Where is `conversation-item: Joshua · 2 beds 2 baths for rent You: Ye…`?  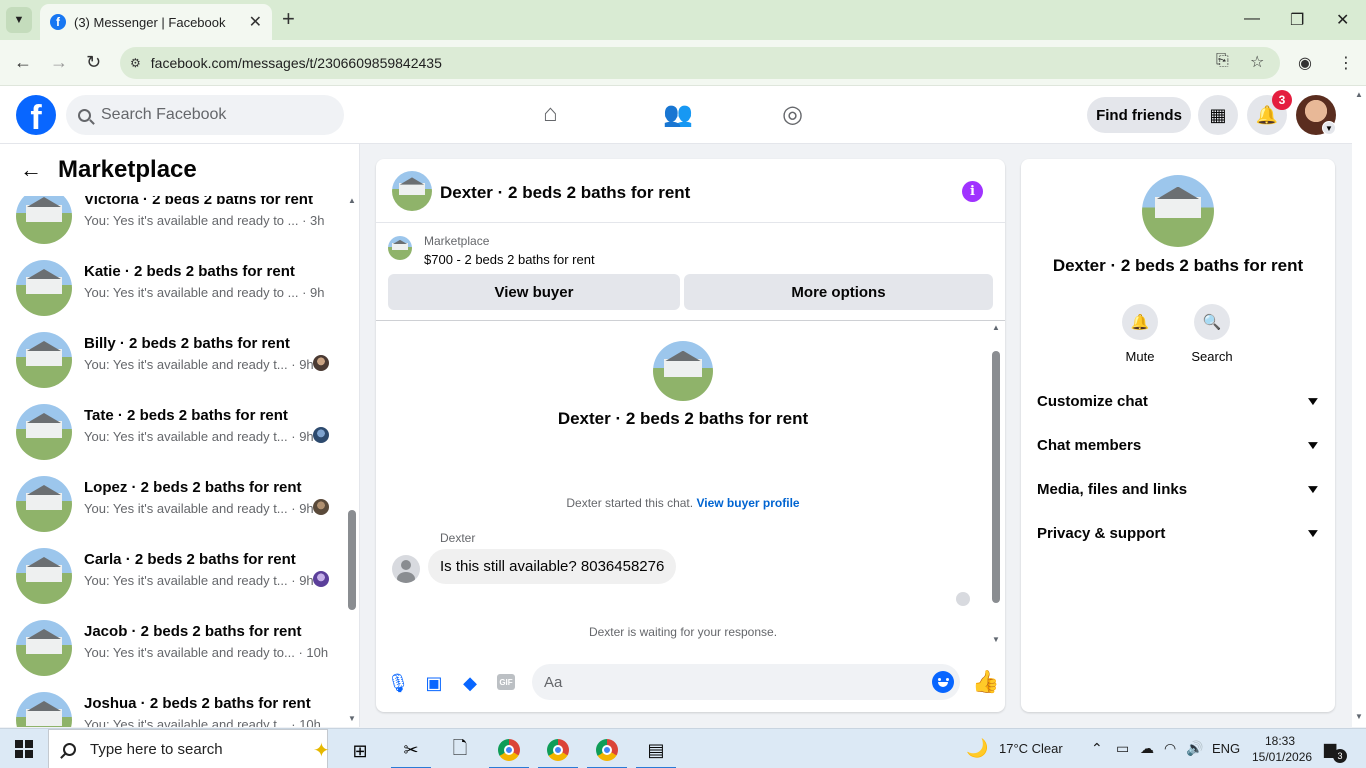
conversation-item: Joshua · 2 beds 2 baths for rent You: Ye… is located at coordinates (172, 705).